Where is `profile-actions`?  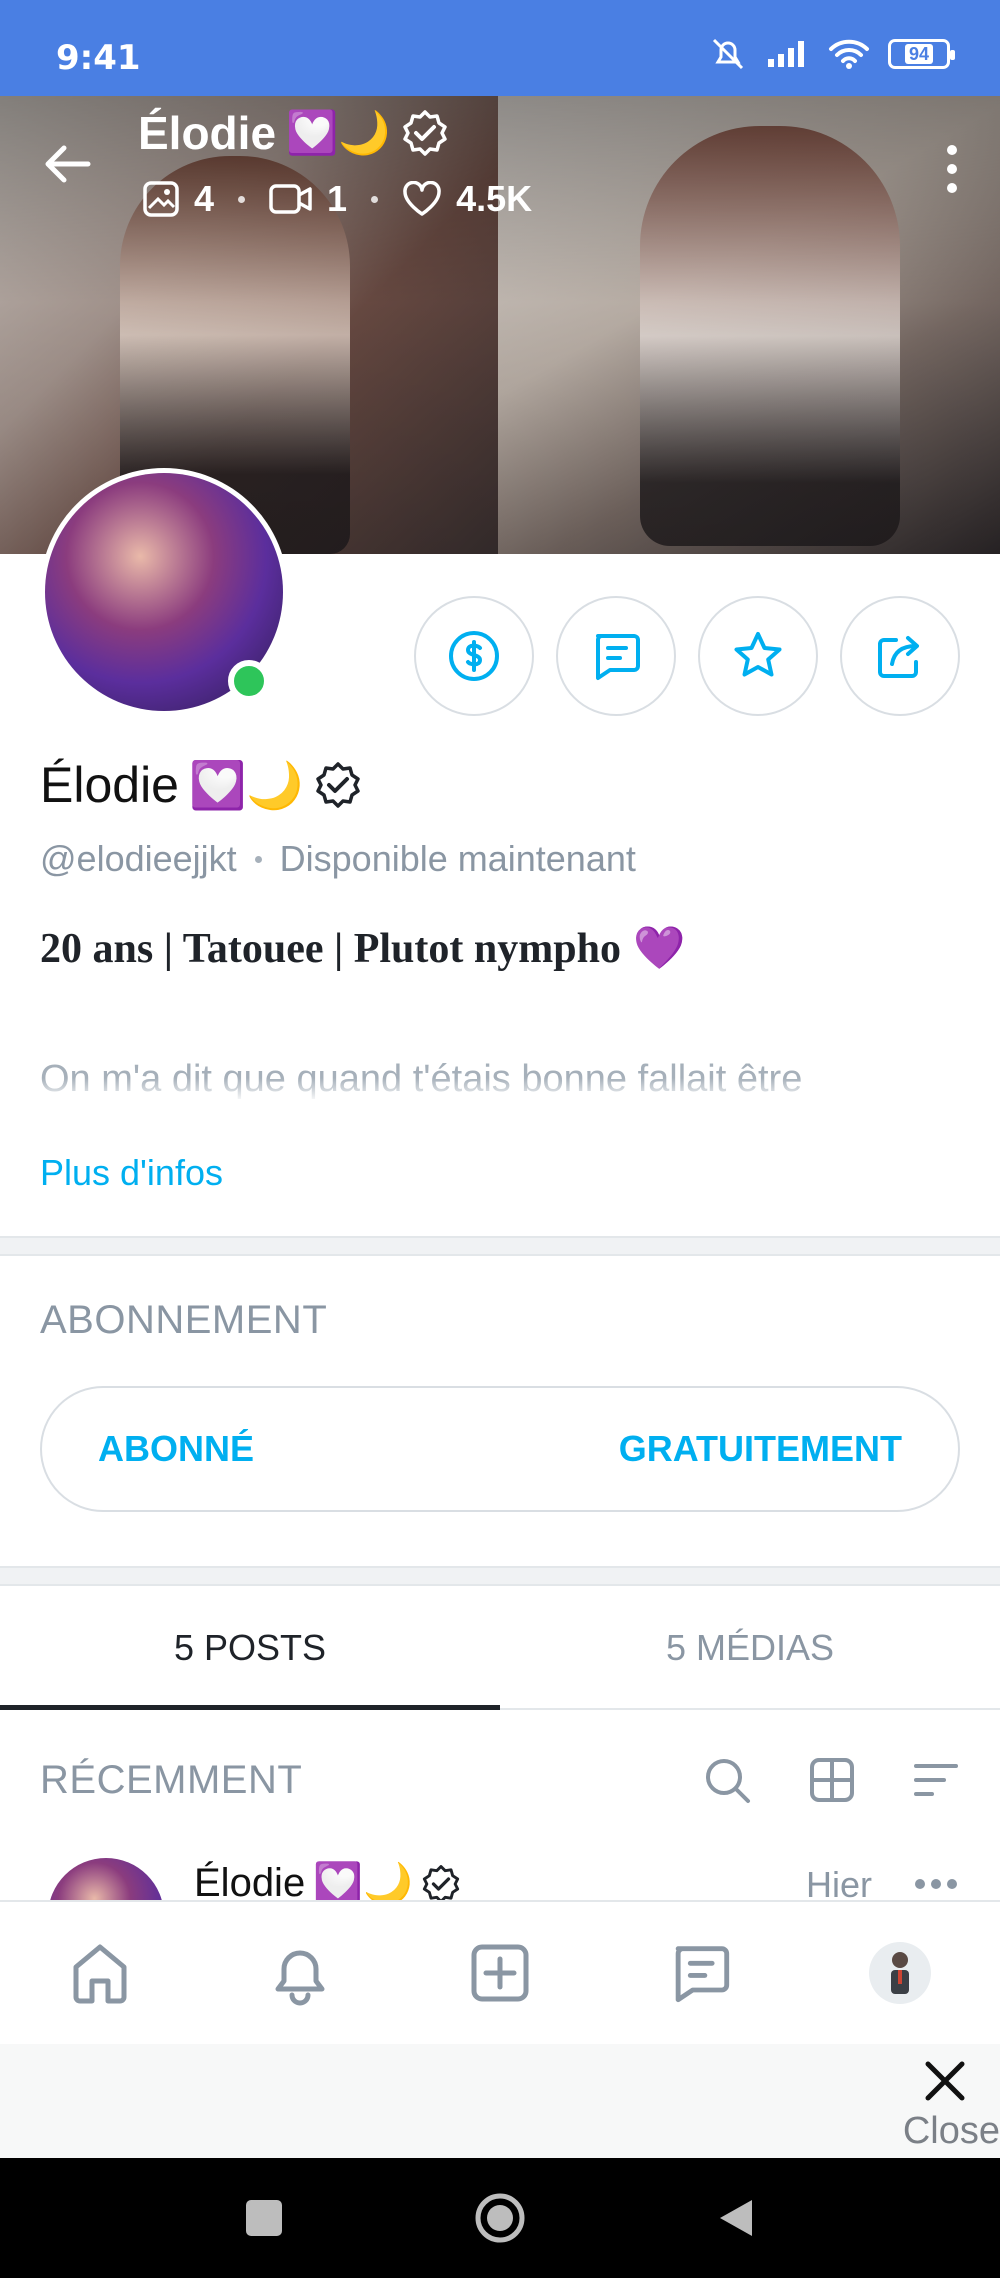
profile-actions is located at coordinates (687, 656).